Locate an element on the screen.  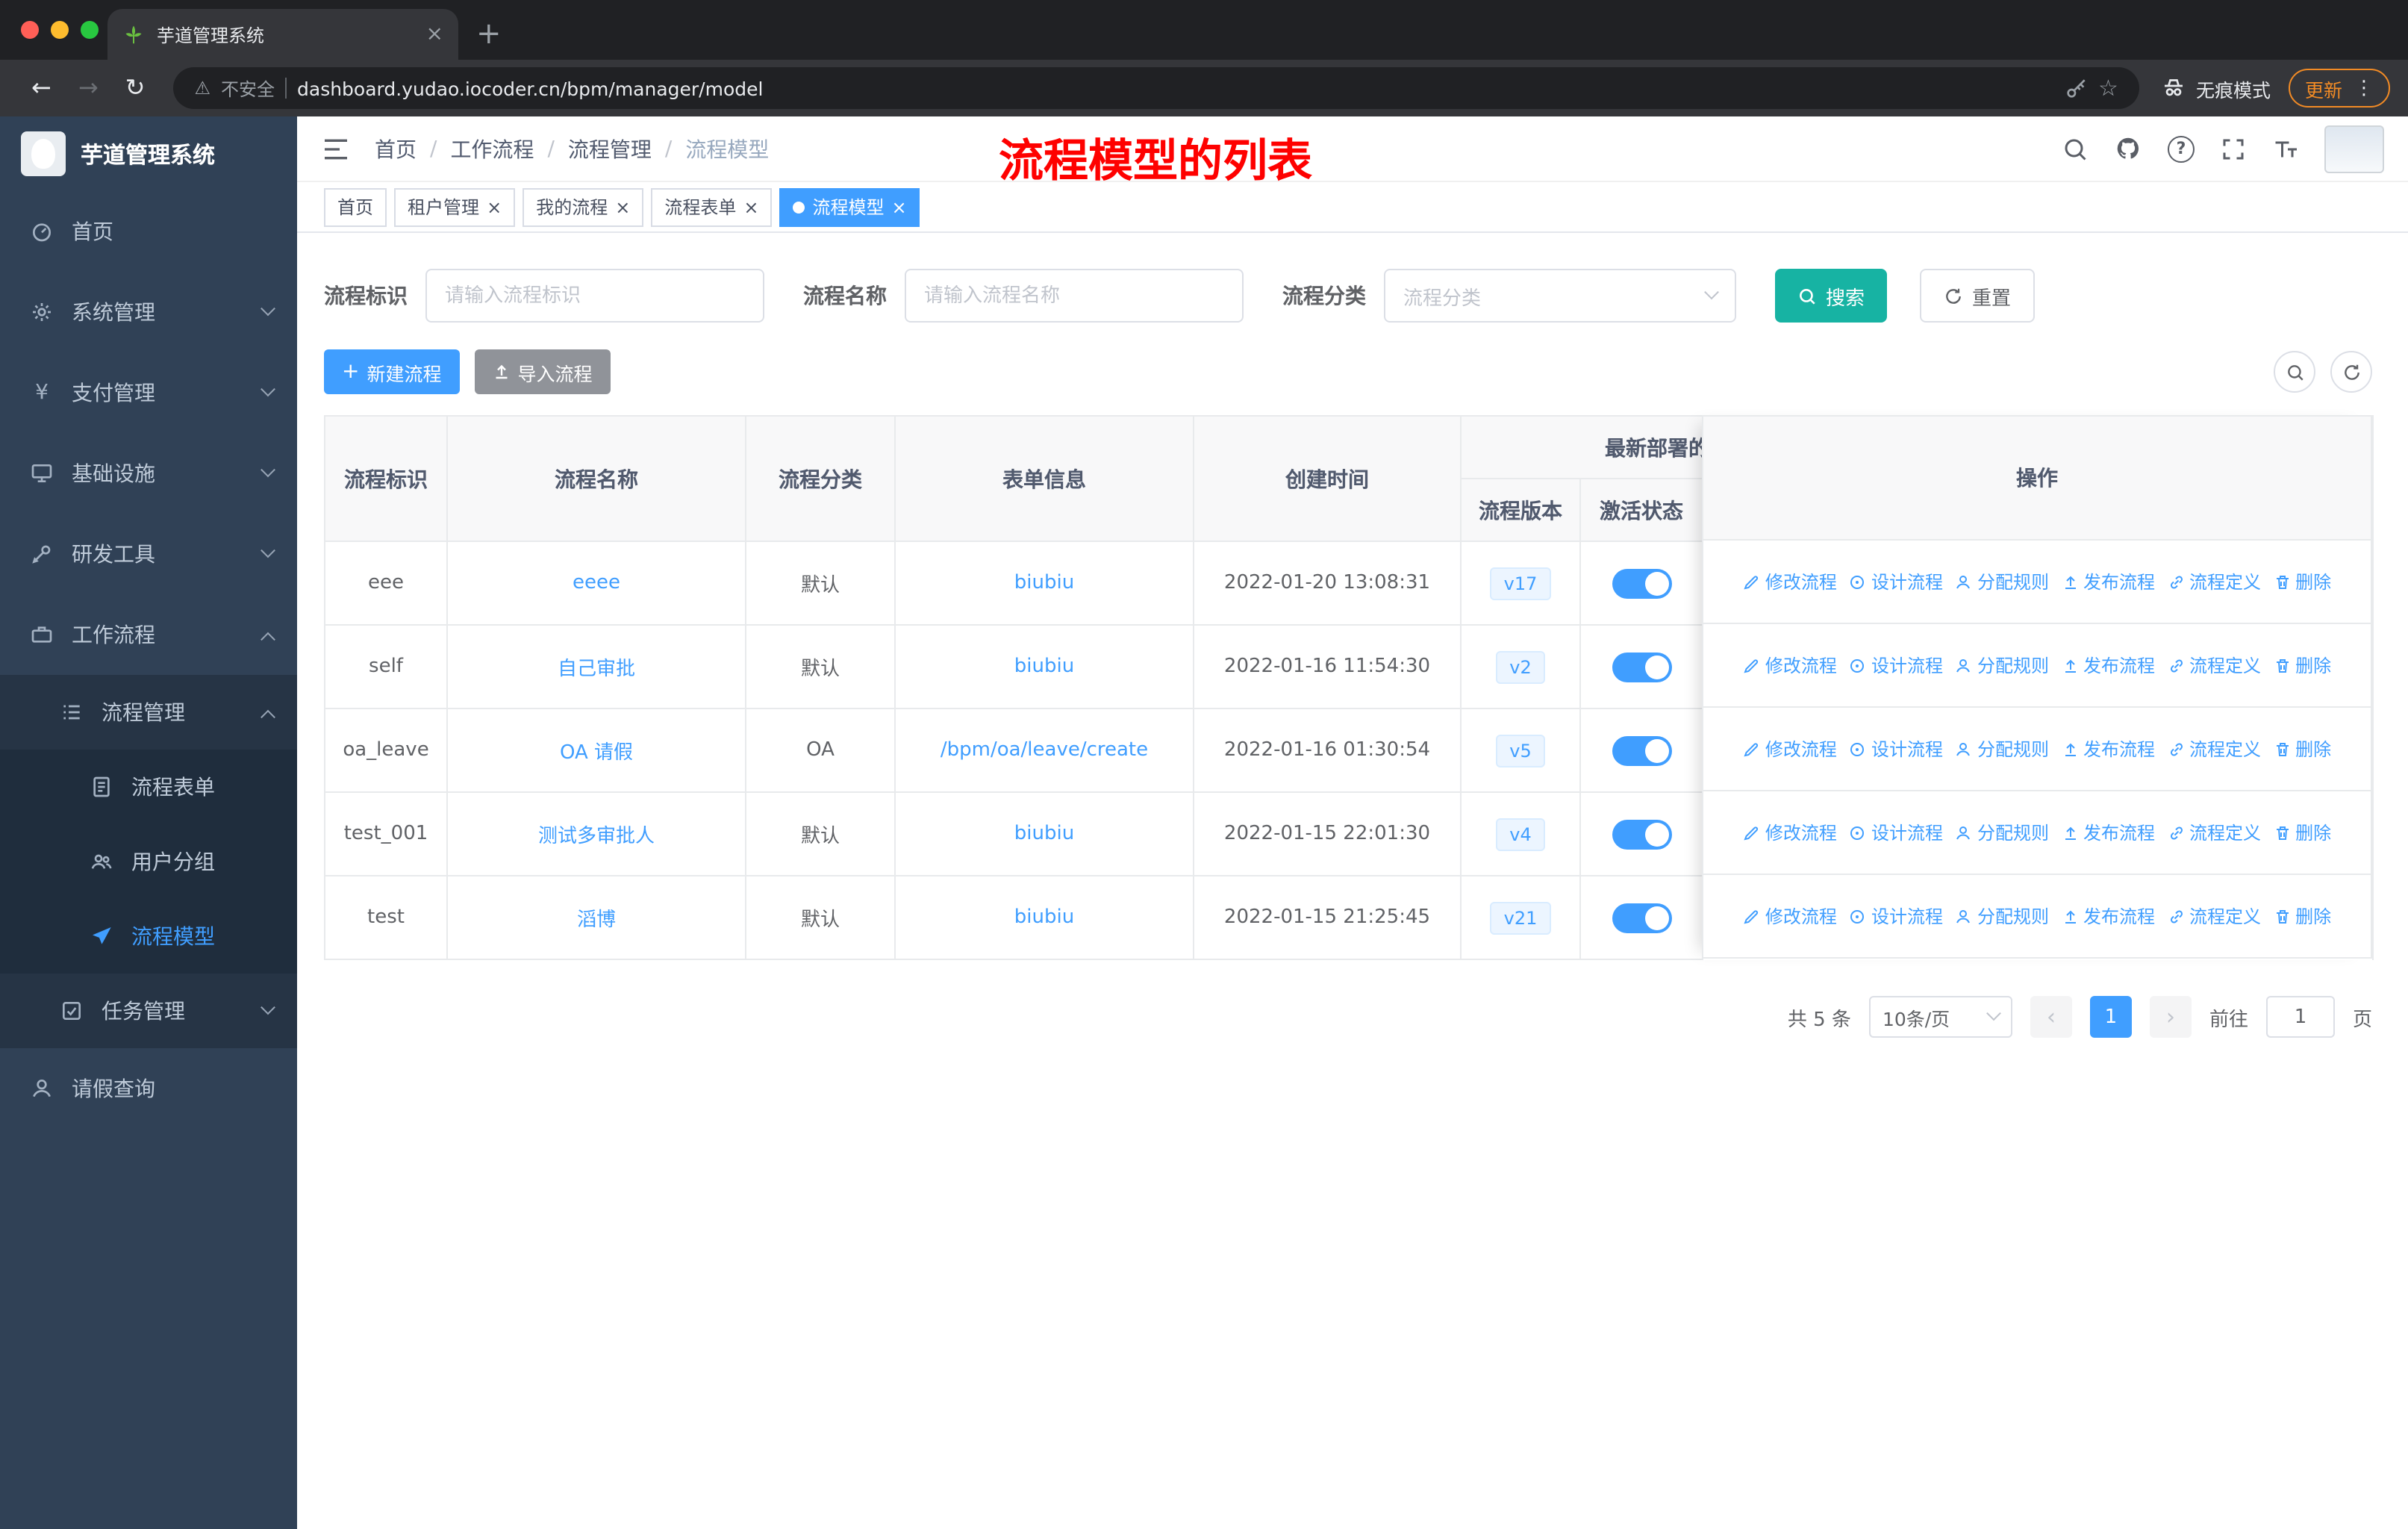
app-logo: 芋道管理系统 is located at coordinates (148, 153).